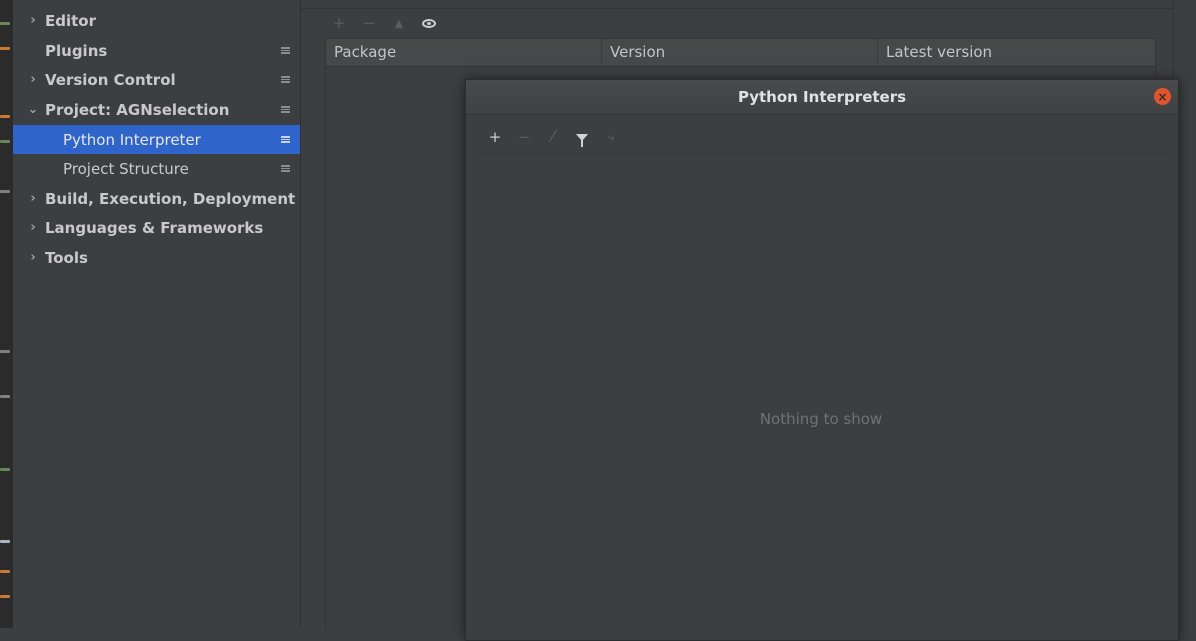  Describe the element at coordinates (156, 50) in the screenshot. I see `tree-item-plugins: Plugins` at that location.